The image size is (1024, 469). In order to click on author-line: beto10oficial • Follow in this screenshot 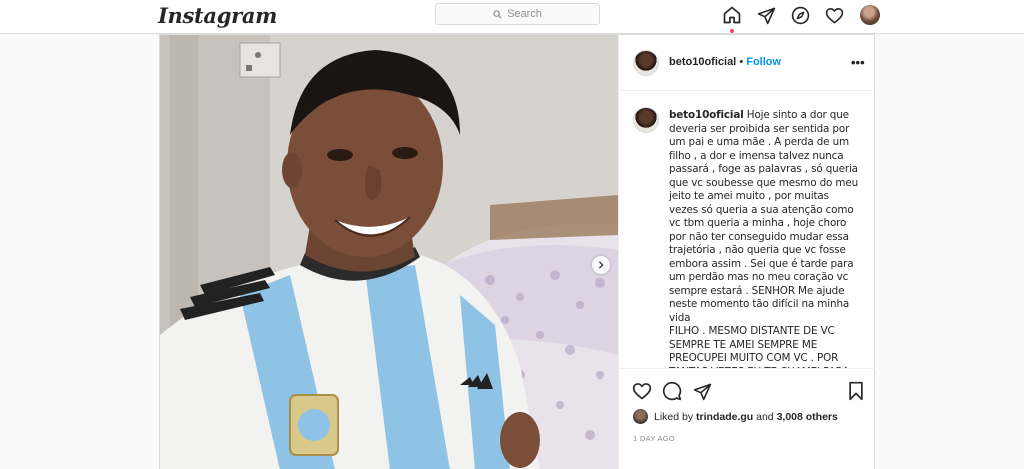, I will do `click(725, 62)`.